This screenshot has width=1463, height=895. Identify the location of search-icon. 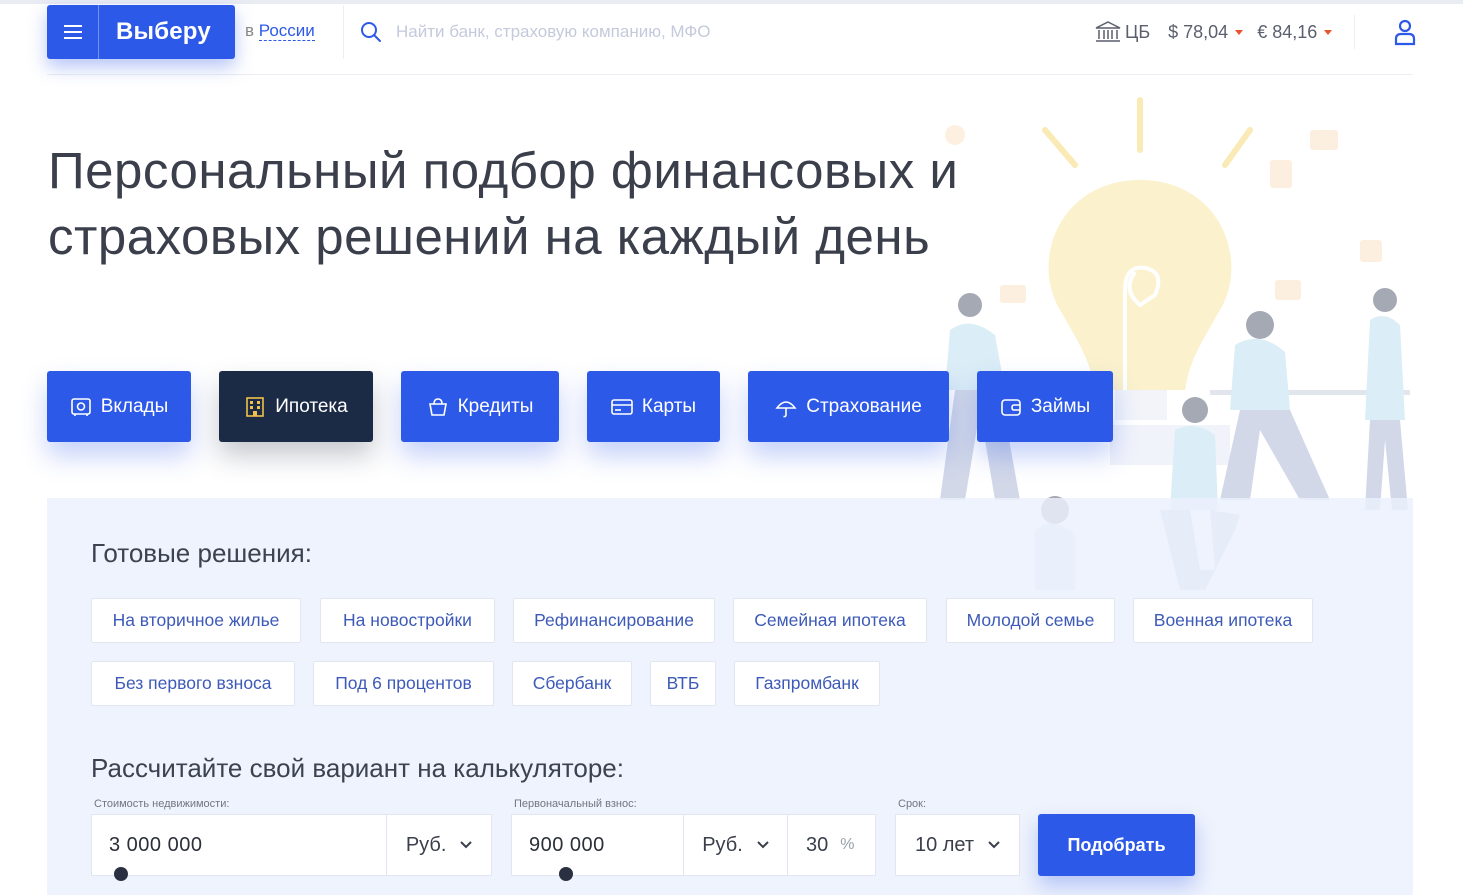
(371, 32).